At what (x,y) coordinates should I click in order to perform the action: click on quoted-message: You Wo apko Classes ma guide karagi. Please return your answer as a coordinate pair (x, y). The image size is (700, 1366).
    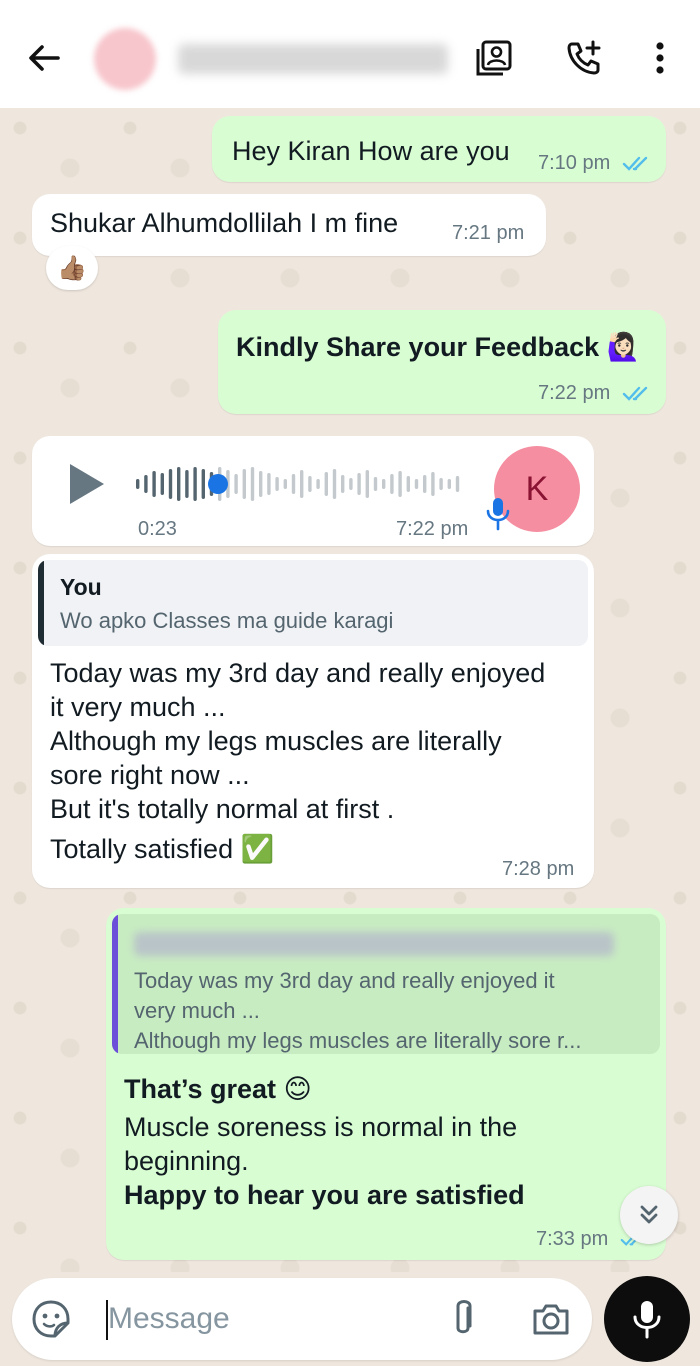
    Looking at the image, I should click on (313, 603).